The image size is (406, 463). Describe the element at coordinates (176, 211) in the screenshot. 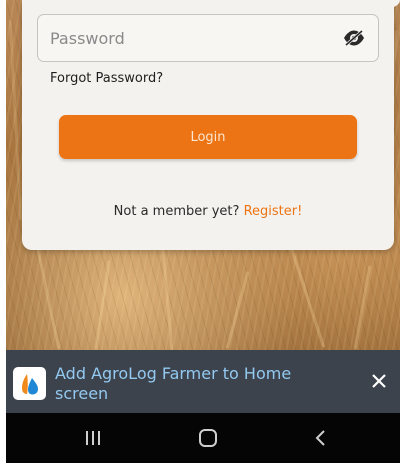

I see `register-prompt-text: Not a member yet?` at that location.